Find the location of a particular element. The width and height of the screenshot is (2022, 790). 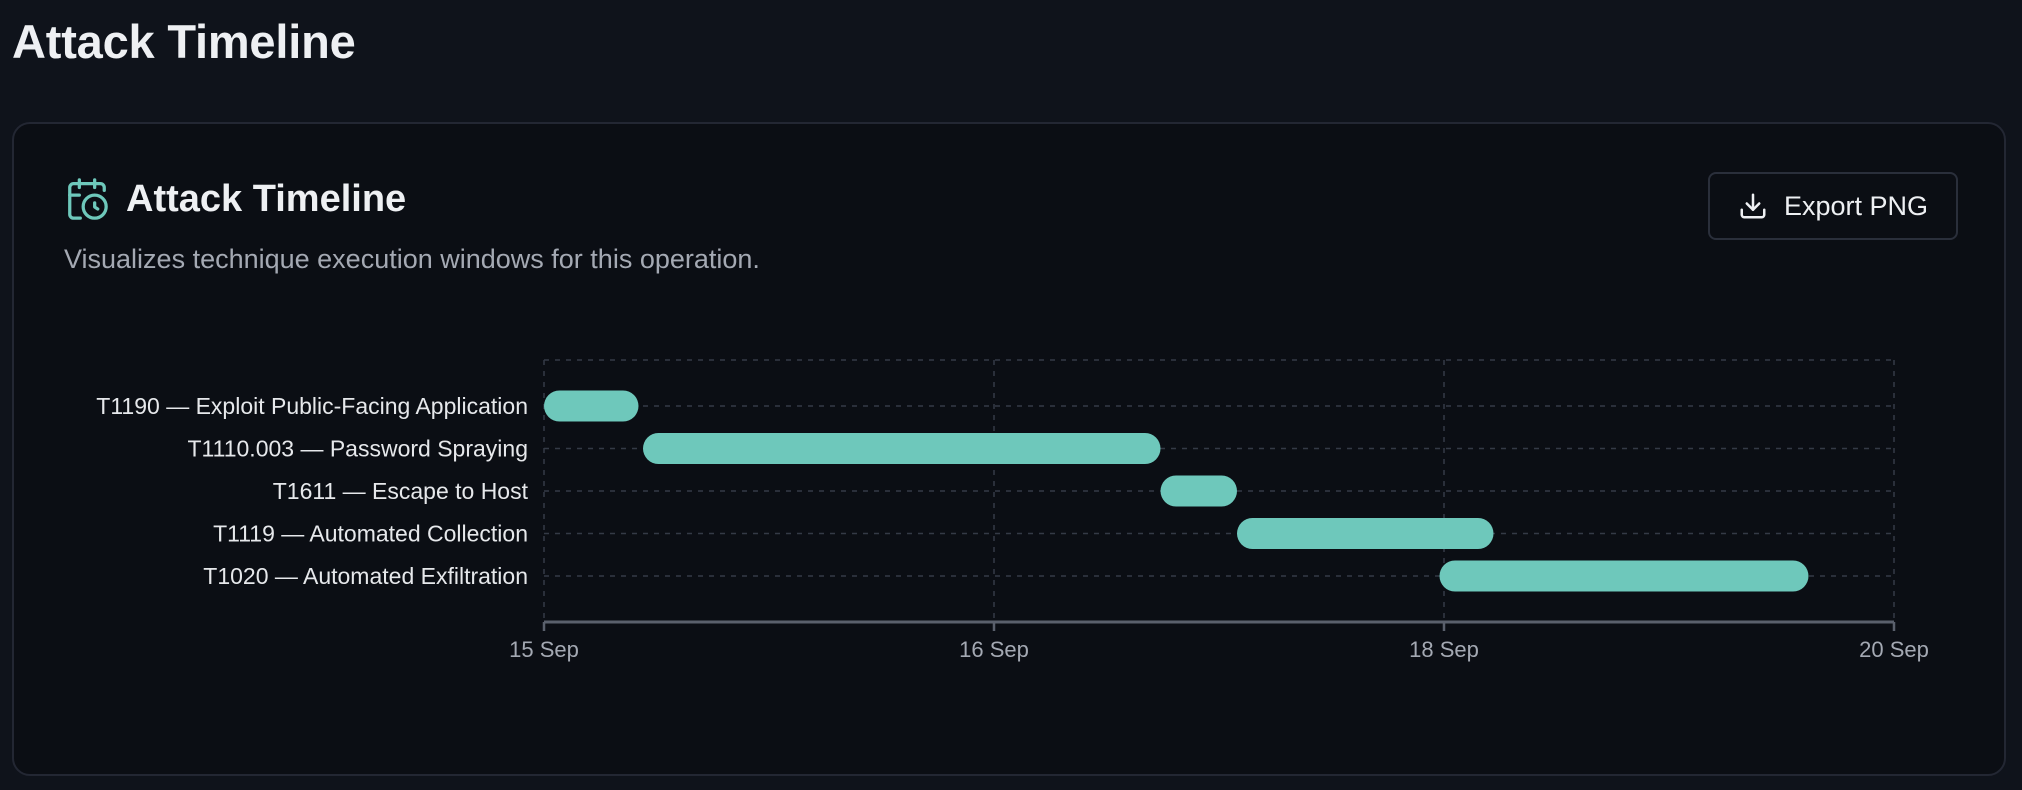

task-label: T1020 — Automated Exfiltration is located at coordinates (365, 576).